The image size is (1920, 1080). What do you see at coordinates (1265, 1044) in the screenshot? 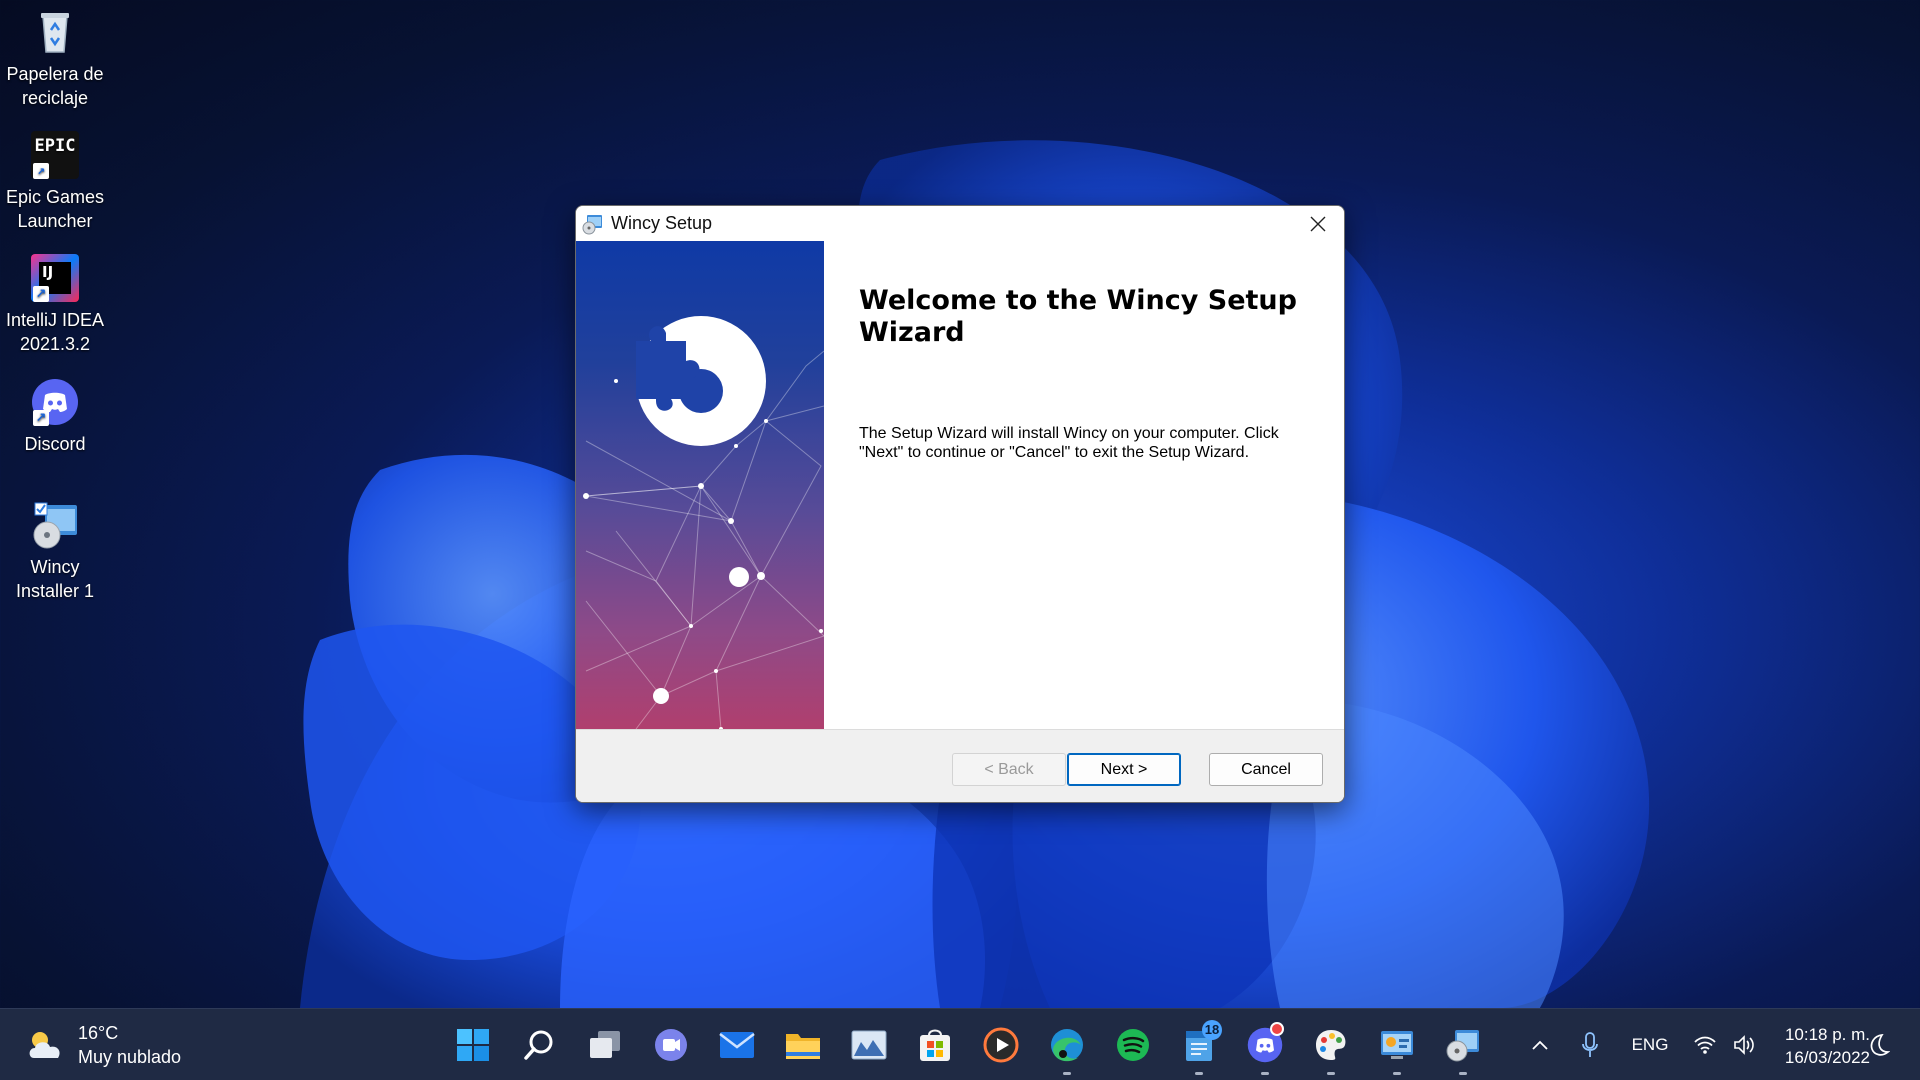
I see `discord-app` at bounding box center [1265, 1044].